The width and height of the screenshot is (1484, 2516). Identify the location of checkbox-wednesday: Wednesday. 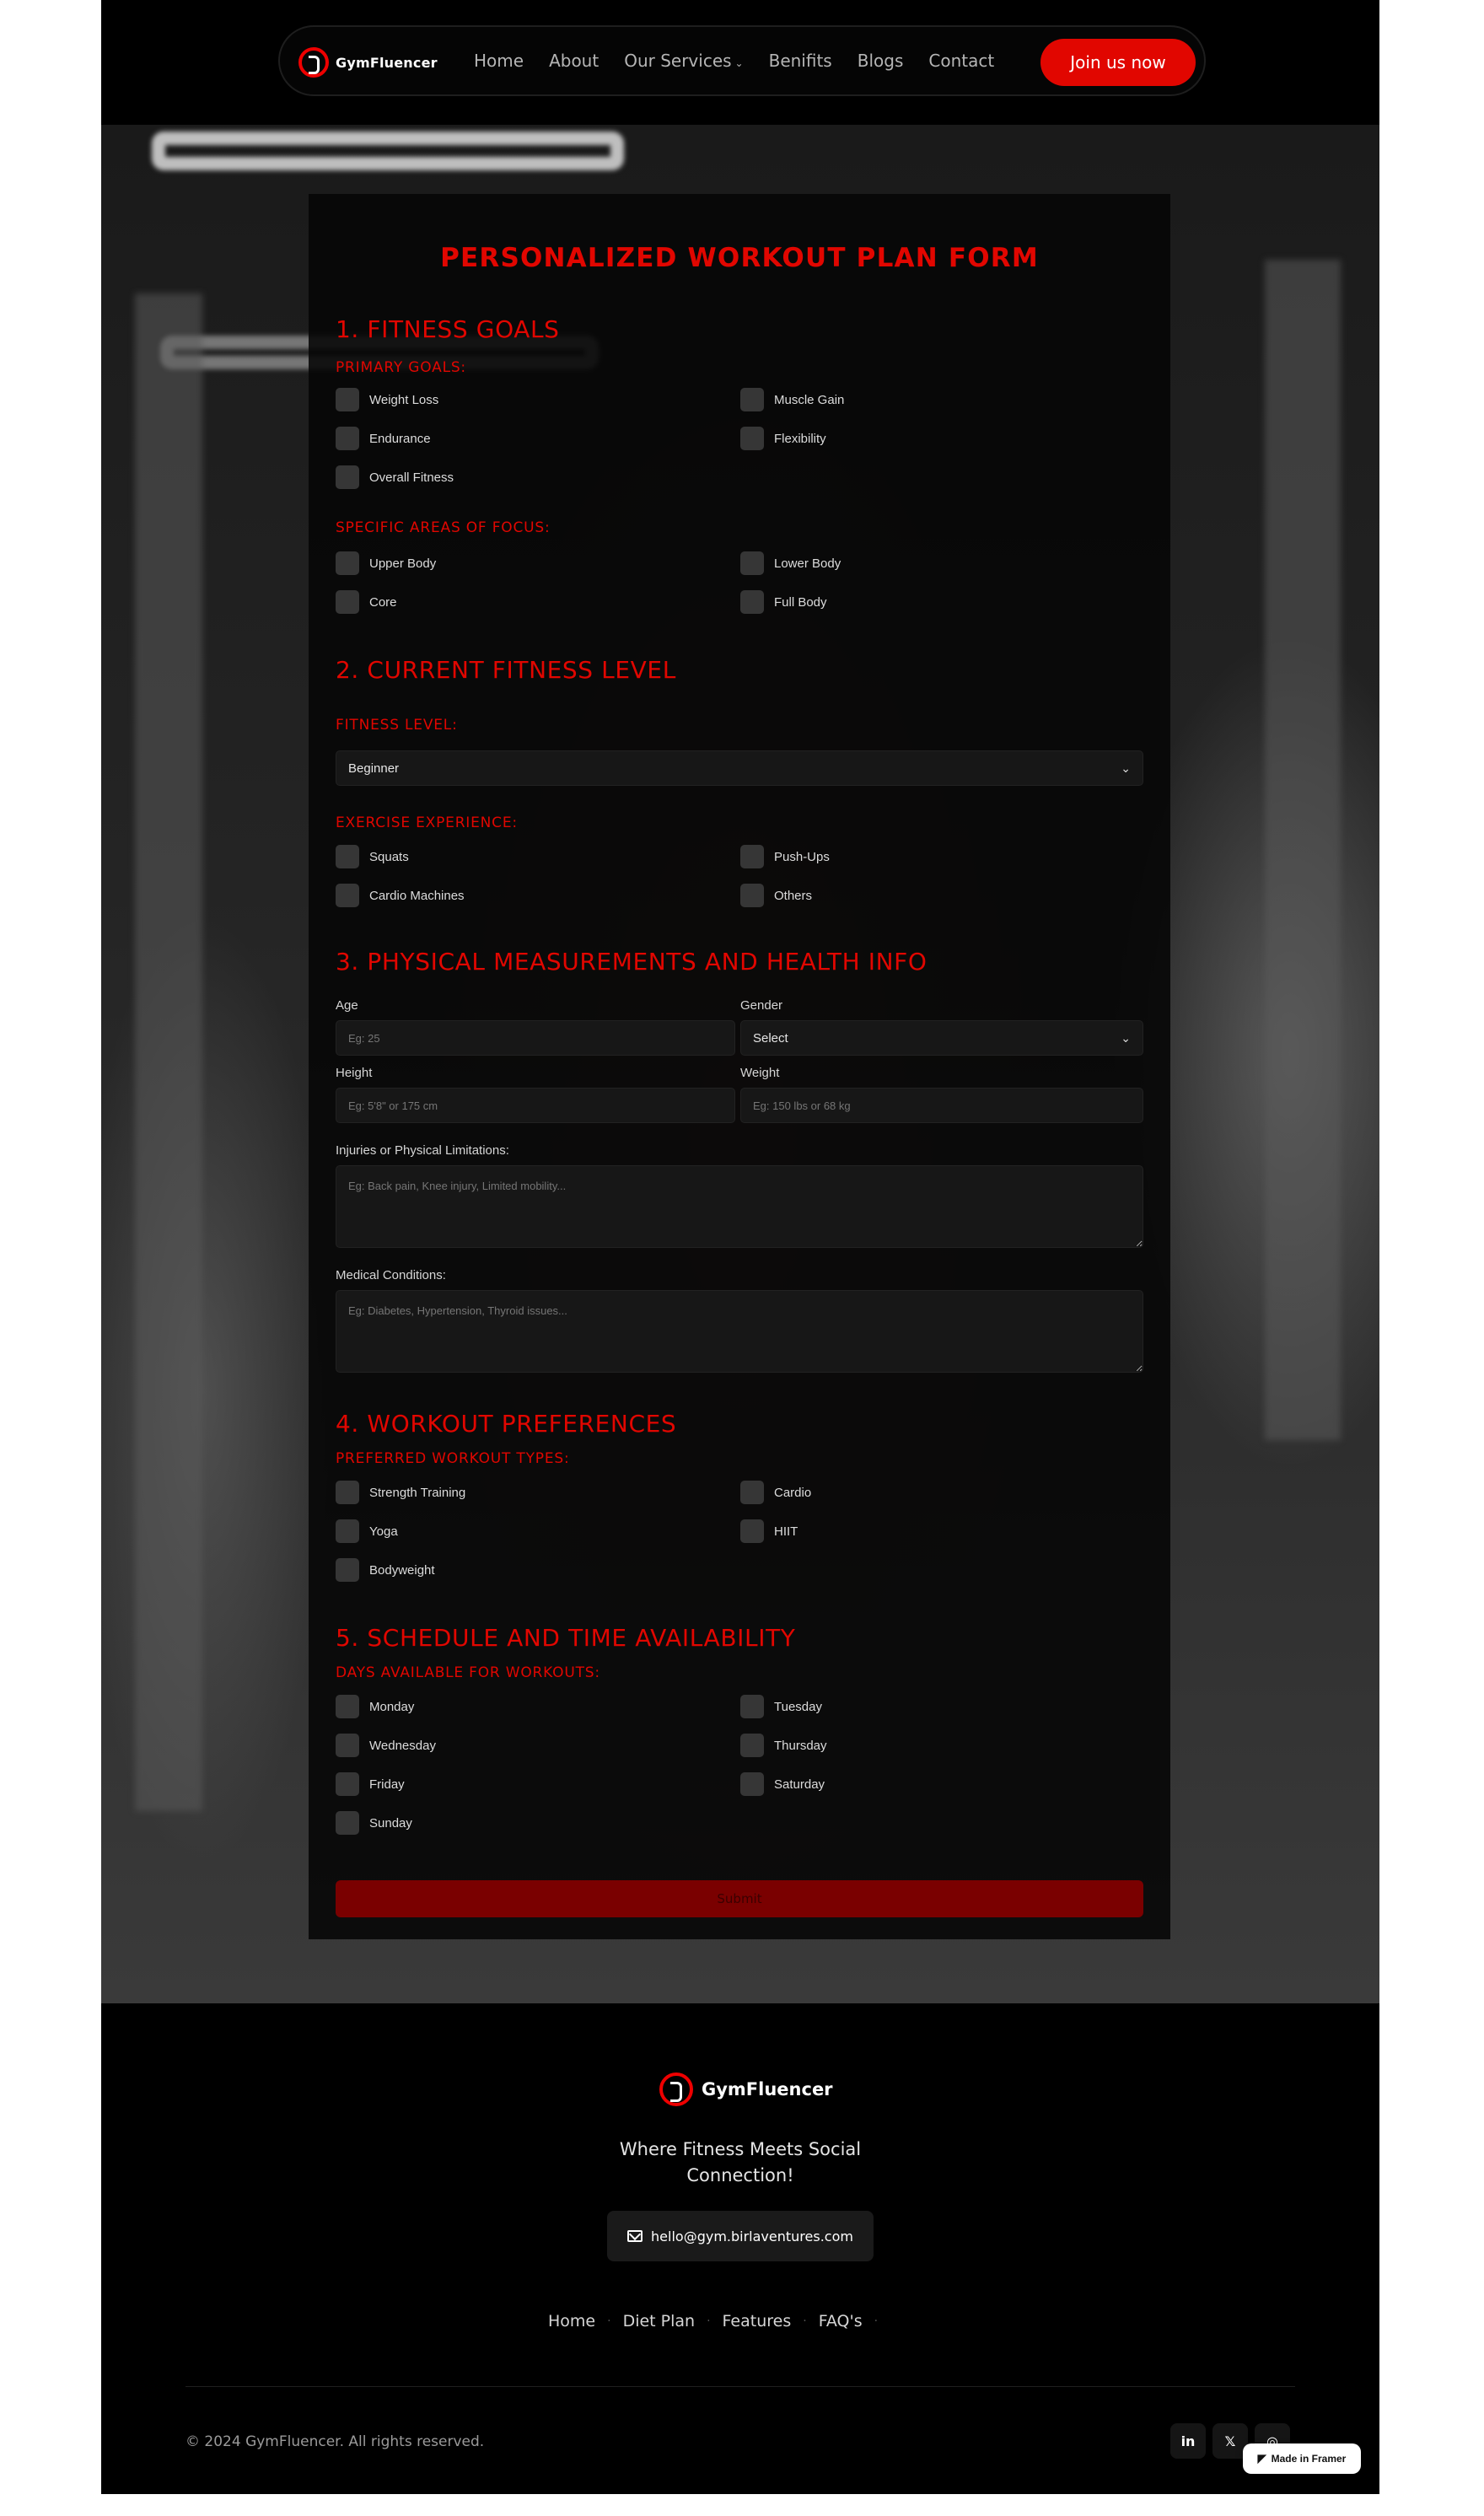
(386, 1746).